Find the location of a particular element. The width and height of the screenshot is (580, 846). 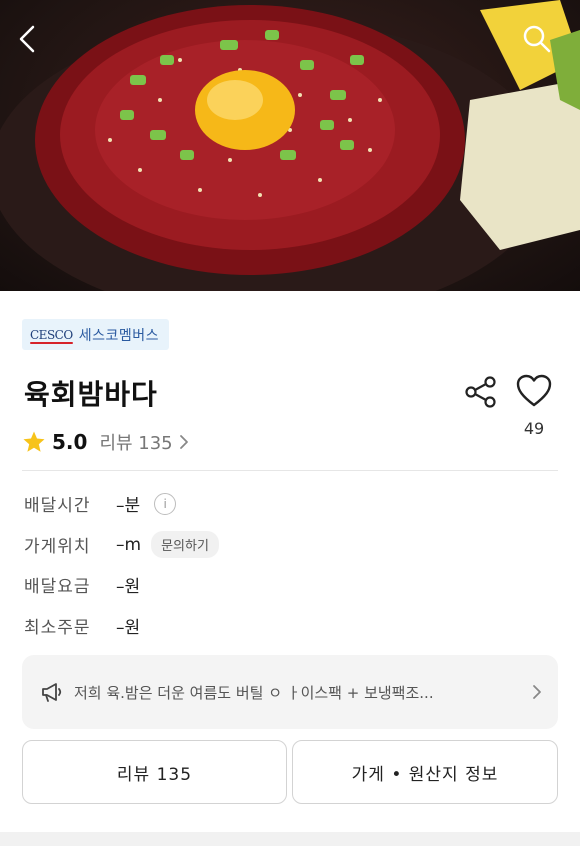

heart-icon is located at coordinates (534, 390).